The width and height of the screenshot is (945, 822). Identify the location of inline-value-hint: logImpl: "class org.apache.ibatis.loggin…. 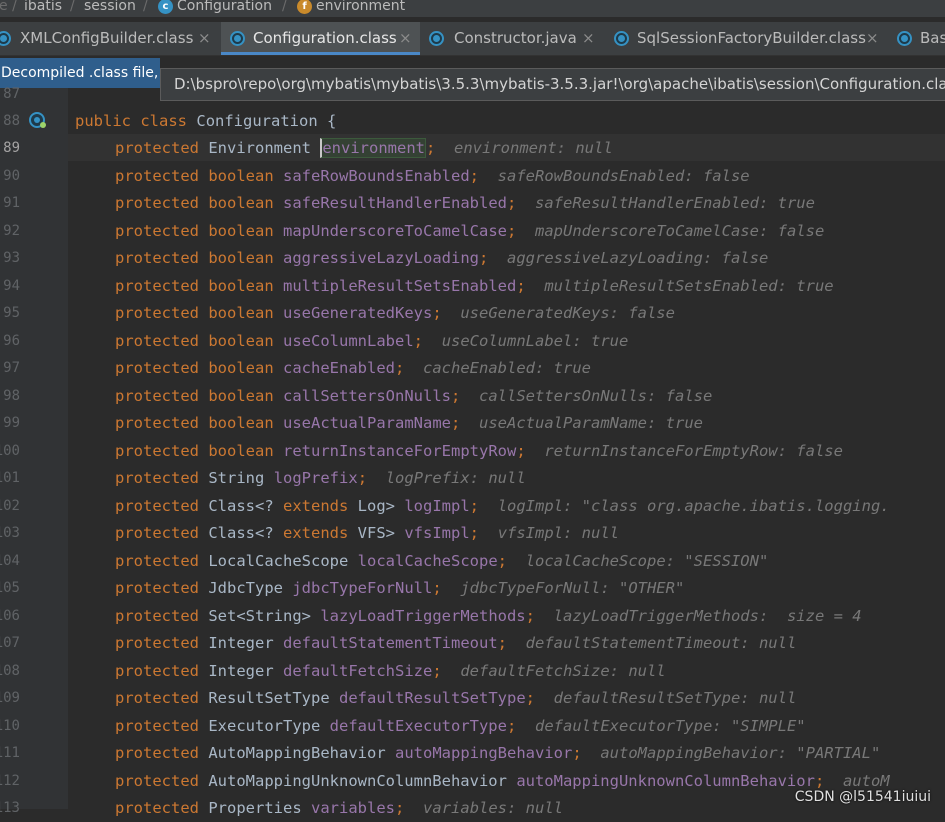
(693, 506).